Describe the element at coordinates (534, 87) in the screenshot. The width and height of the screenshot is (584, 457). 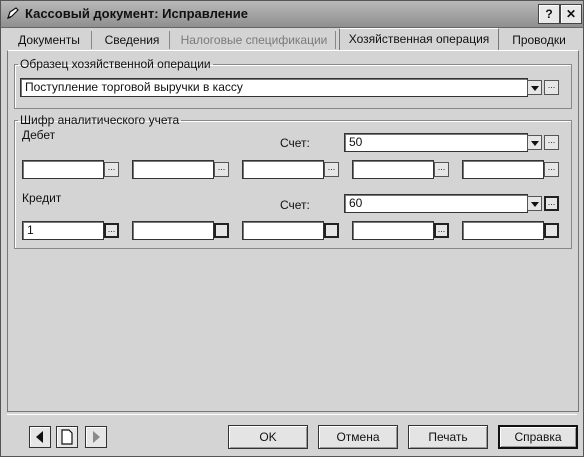
I see `template-dropdown-arrow` at that location.